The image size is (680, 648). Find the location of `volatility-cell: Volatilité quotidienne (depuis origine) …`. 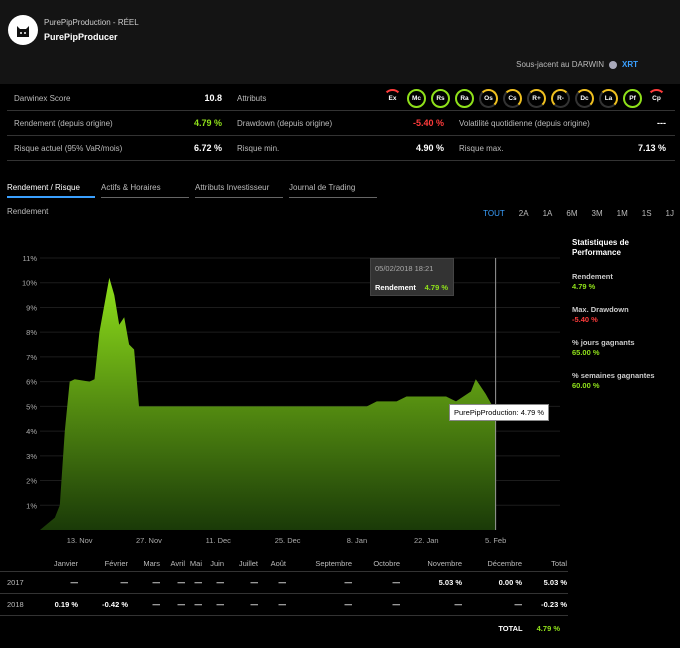

volatility-cell: Volatilité quotidienne (depuis origine) … is located at coordinates (562, 123).